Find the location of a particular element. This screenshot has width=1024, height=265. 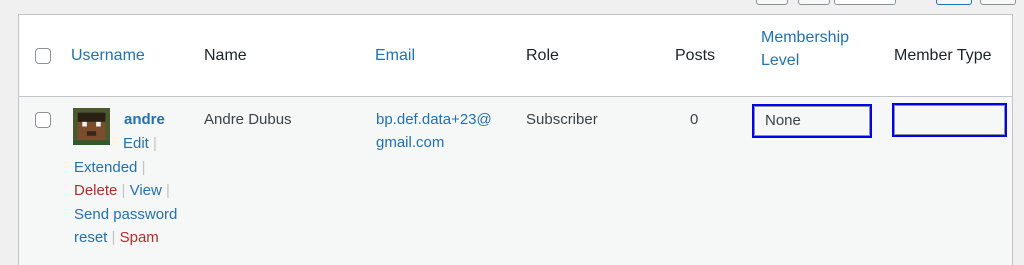

view-link: View is located at coordinates (146, 190).